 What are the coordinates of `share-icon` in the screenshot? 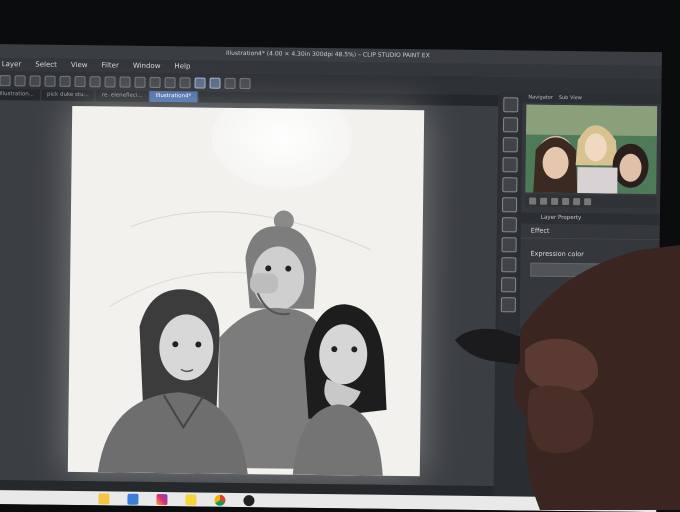 It's located at (245, 83).